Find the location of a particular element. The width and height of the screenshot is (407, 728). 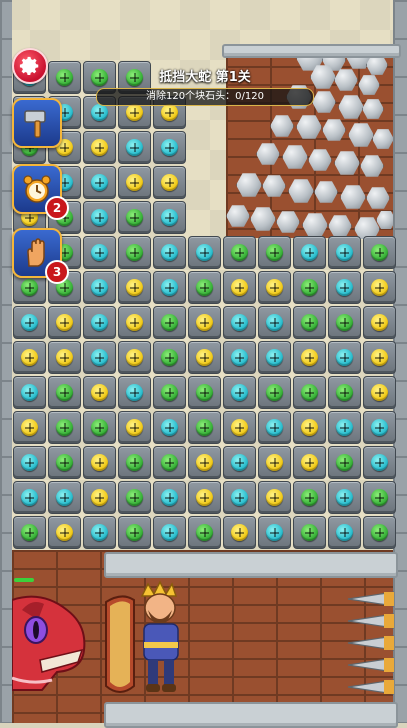

hand-powerup-button: 3 is located at coordinates (40, 256).